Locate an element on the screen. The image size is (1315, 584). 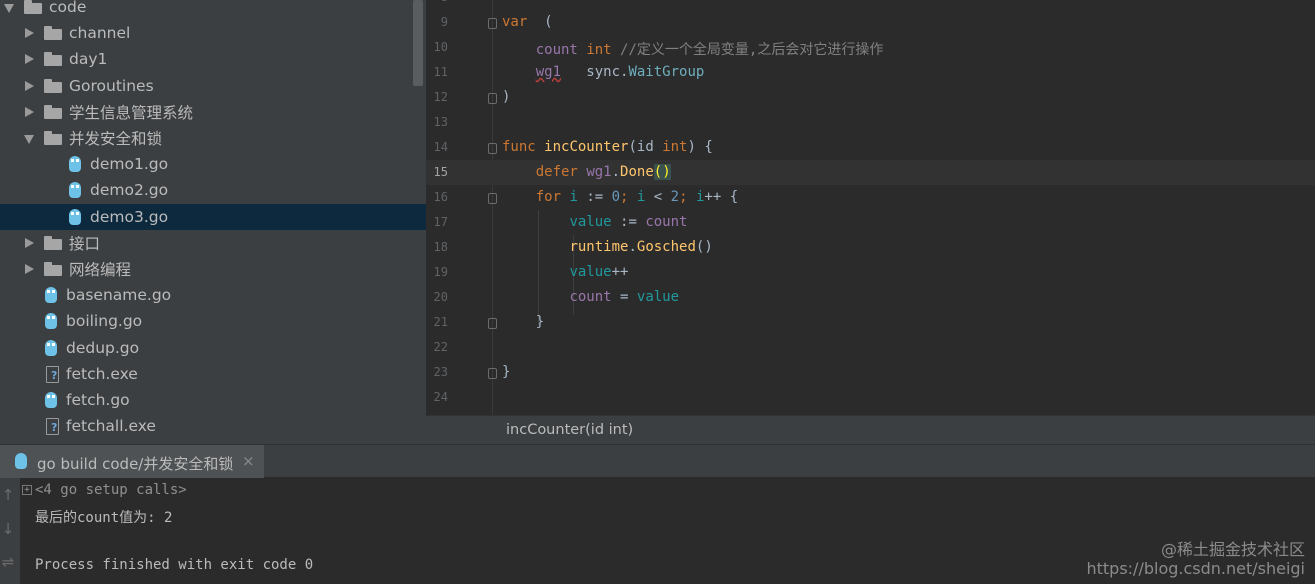
code-line: 16 for i := 0; i < 2; i++ { is located at coordinates (870, 197).